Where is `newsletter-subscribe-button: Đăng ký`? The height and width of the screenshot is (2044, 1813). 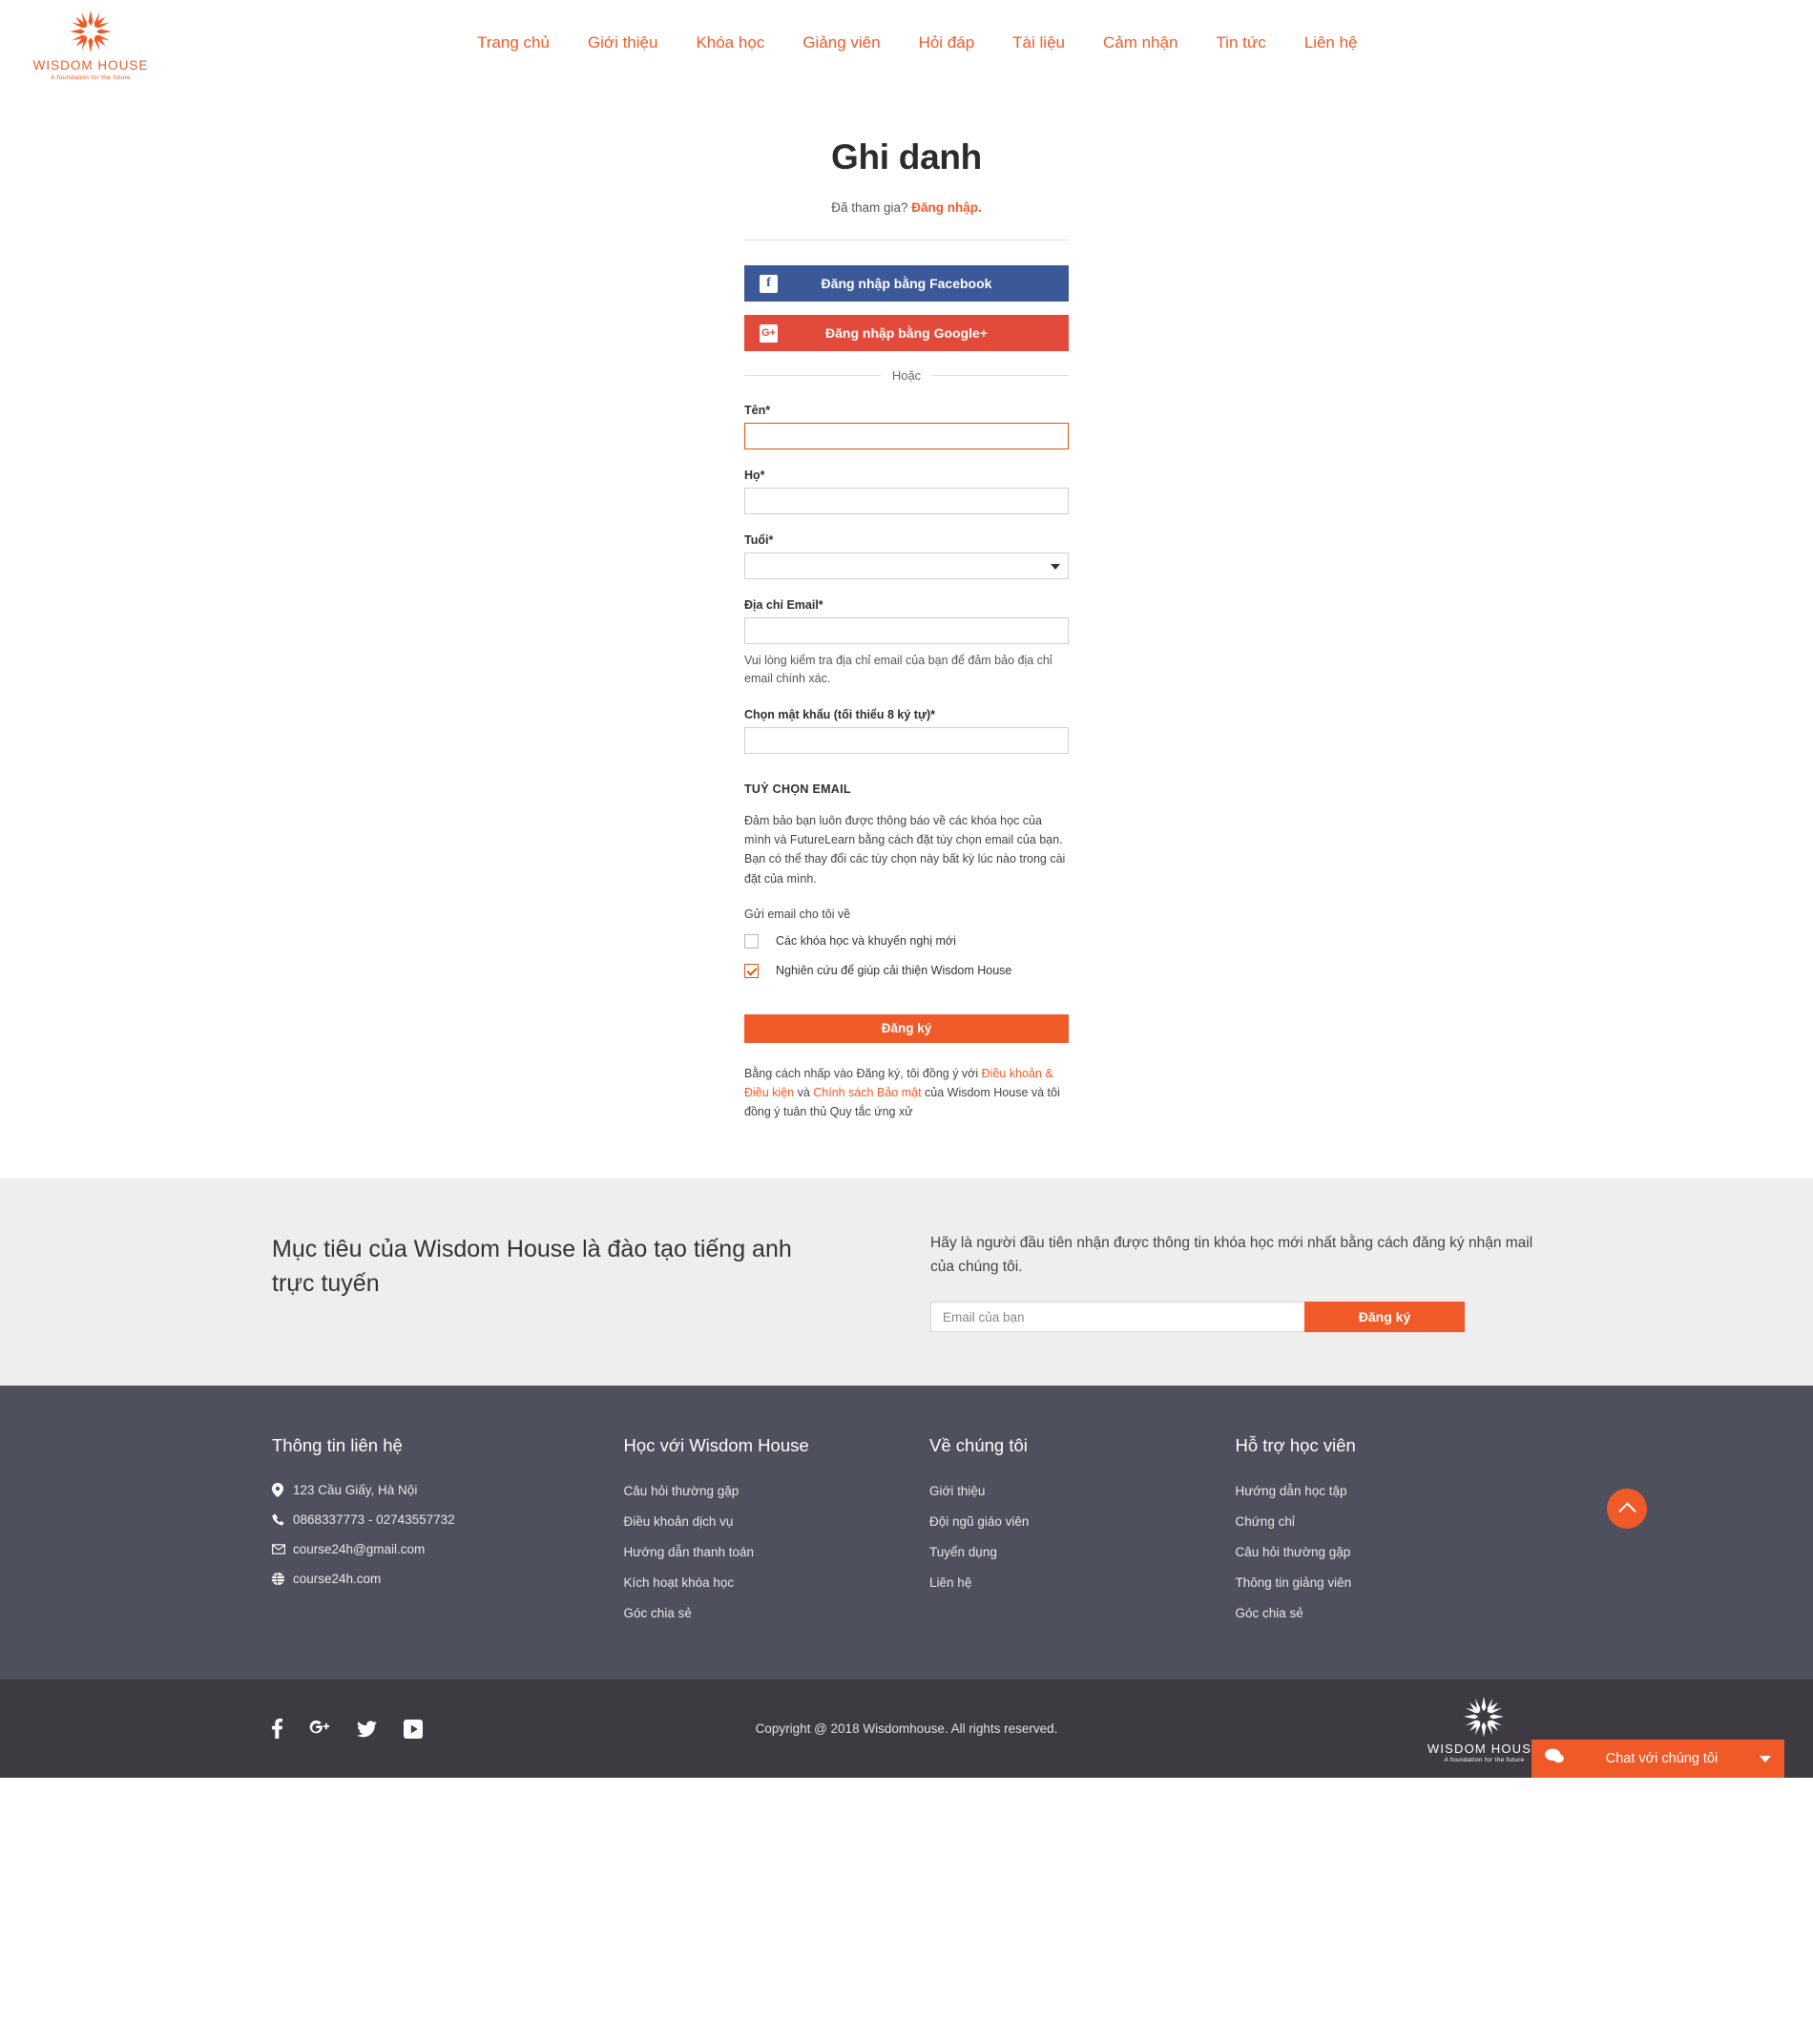 newsletter-subscribe-button: Đăng ký is located at coordinates (1384, 1318).